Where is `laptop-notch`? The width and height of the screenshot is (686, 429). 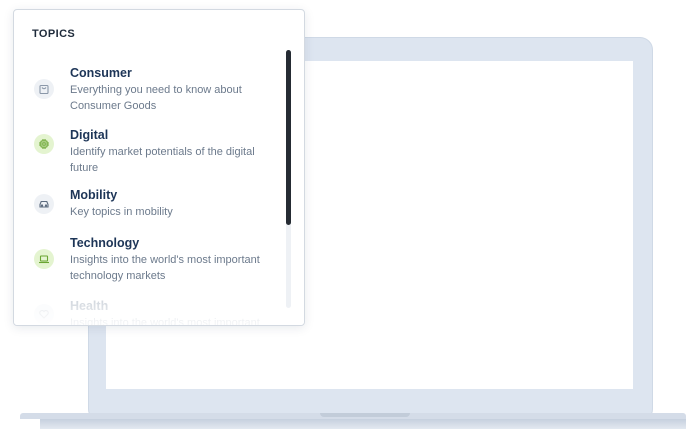
laptop-notch is located at coordinates (365, 415).